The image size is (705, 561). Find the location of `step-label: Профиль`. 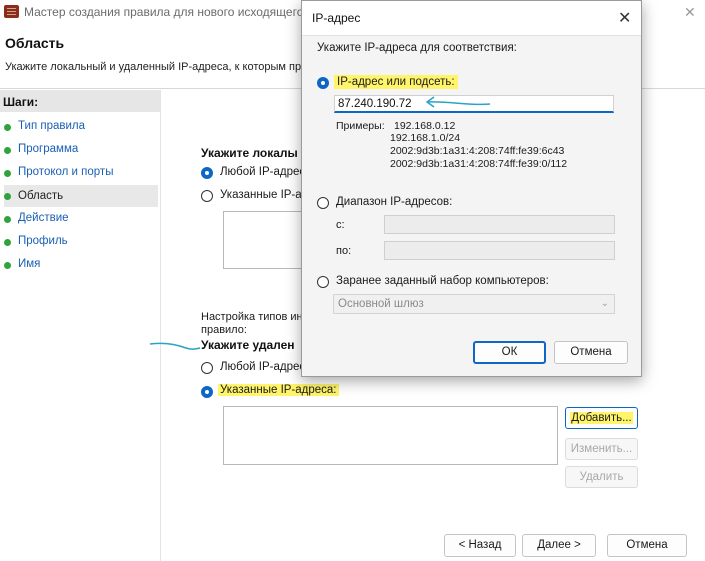

step-label: Профиль is located at coordinates (43, 241).